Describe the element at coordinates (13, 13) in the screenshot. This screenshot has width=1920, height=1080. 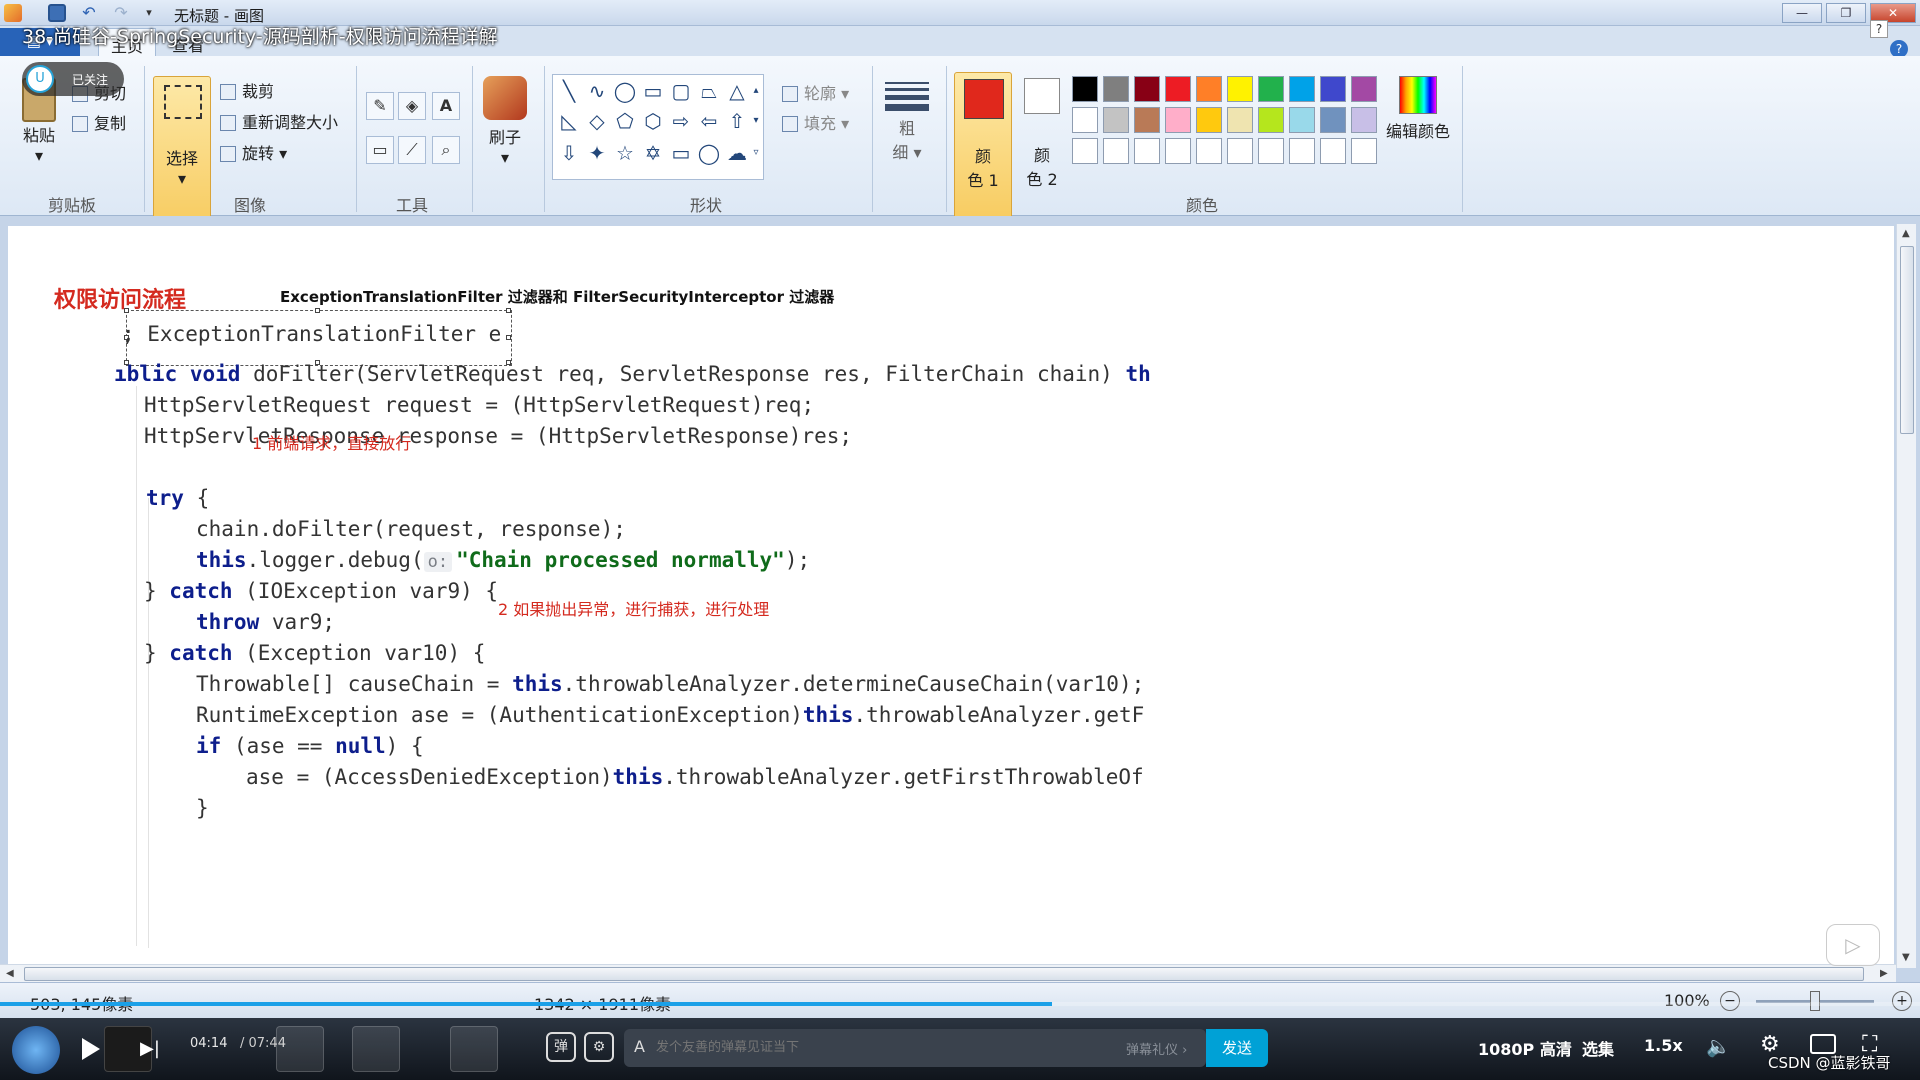
I see `paint-app-icon` at that location.